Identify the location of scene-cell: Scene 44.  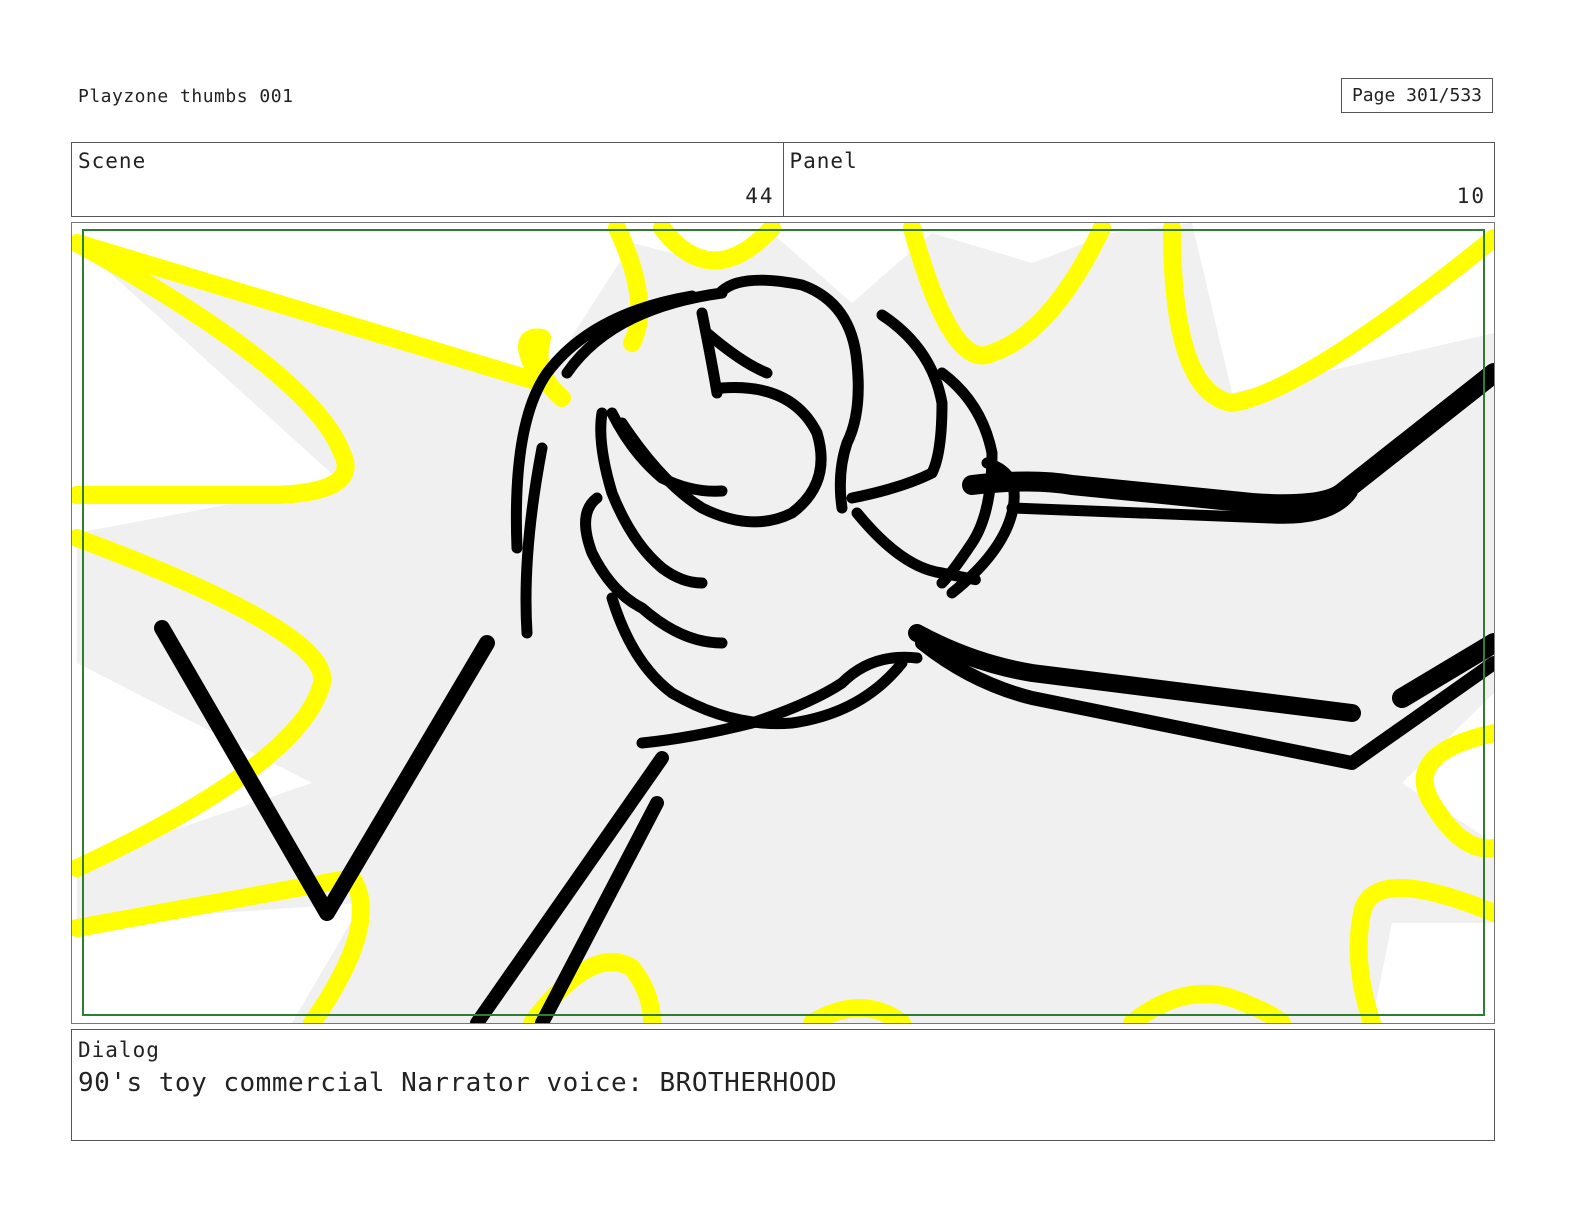
(427, 179).